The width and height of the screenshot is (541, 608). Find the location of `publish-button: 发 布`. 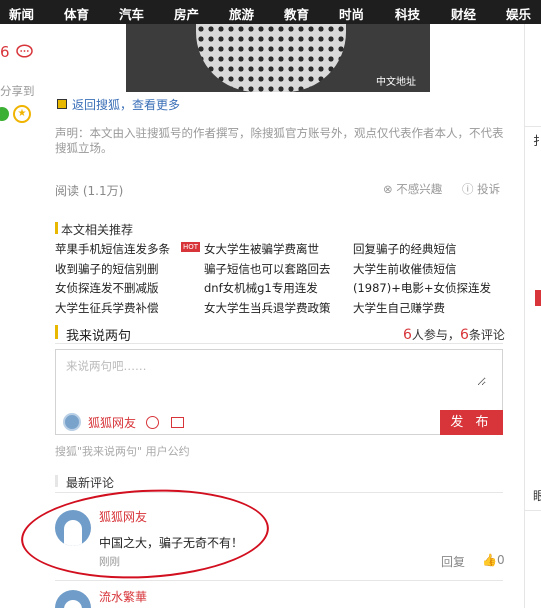

publish-button: 发 布 is located at coordinates (471, 422).